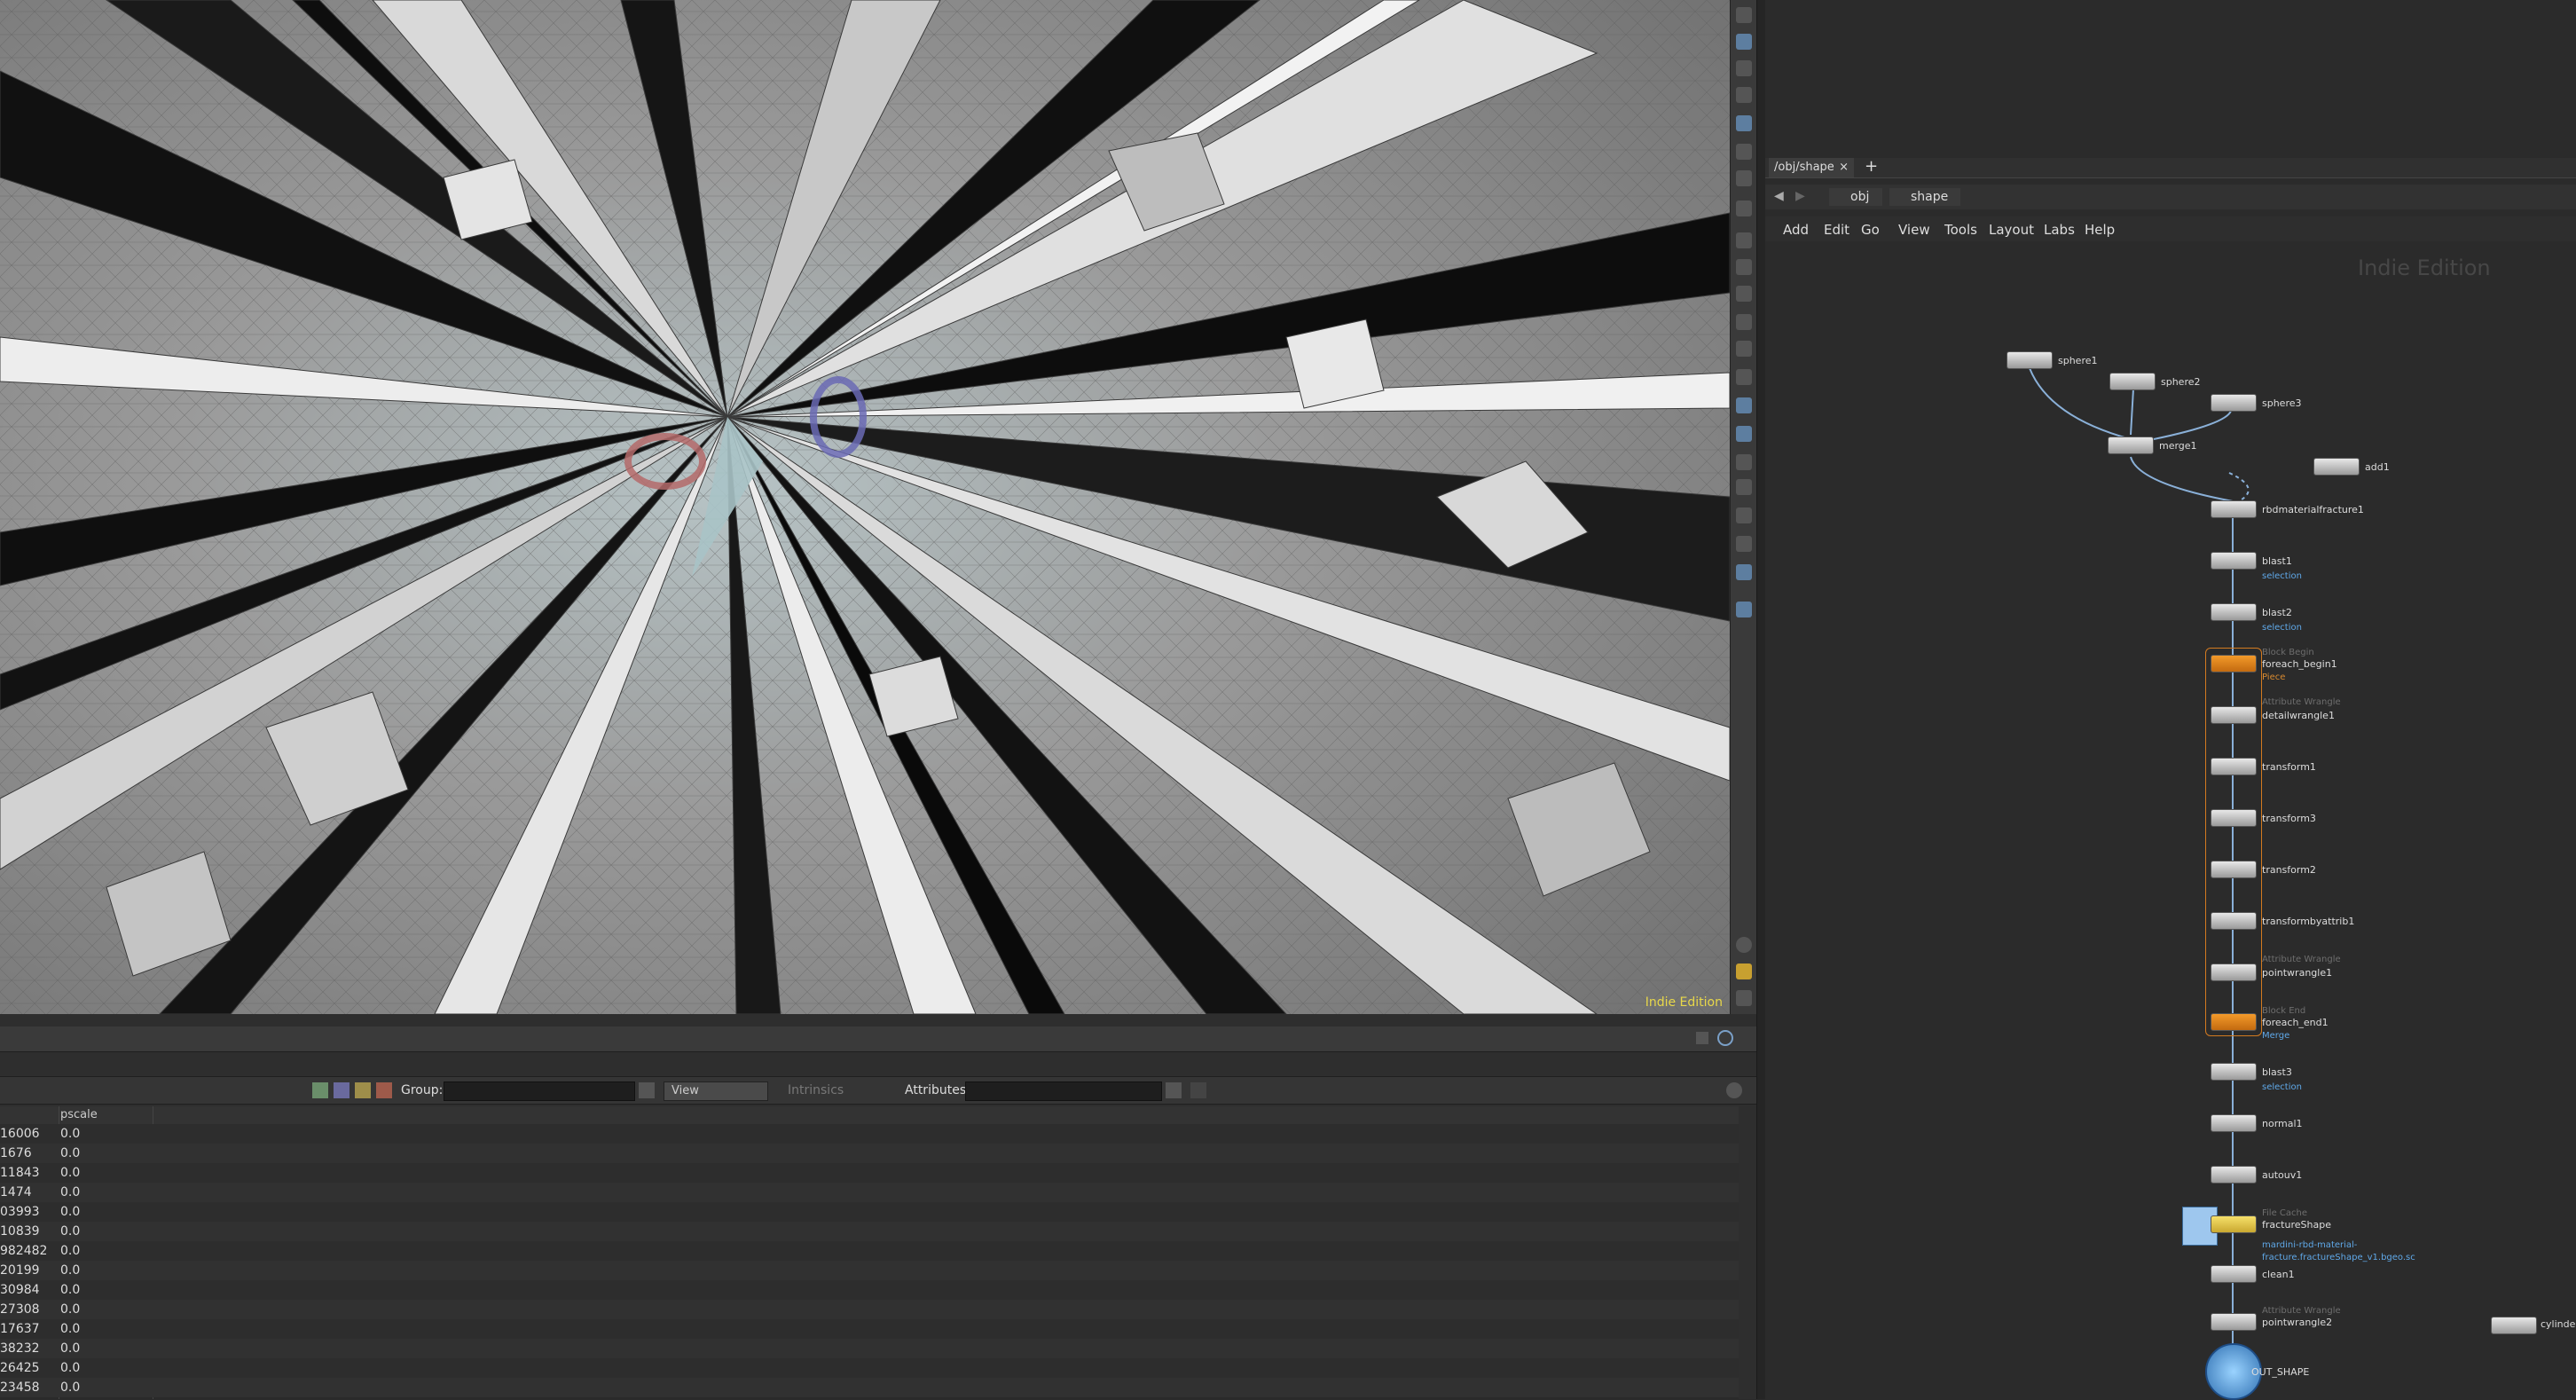  Describe the element at coordinates (2234, 818) in the screenshot. I see `node-transform3` at that location.